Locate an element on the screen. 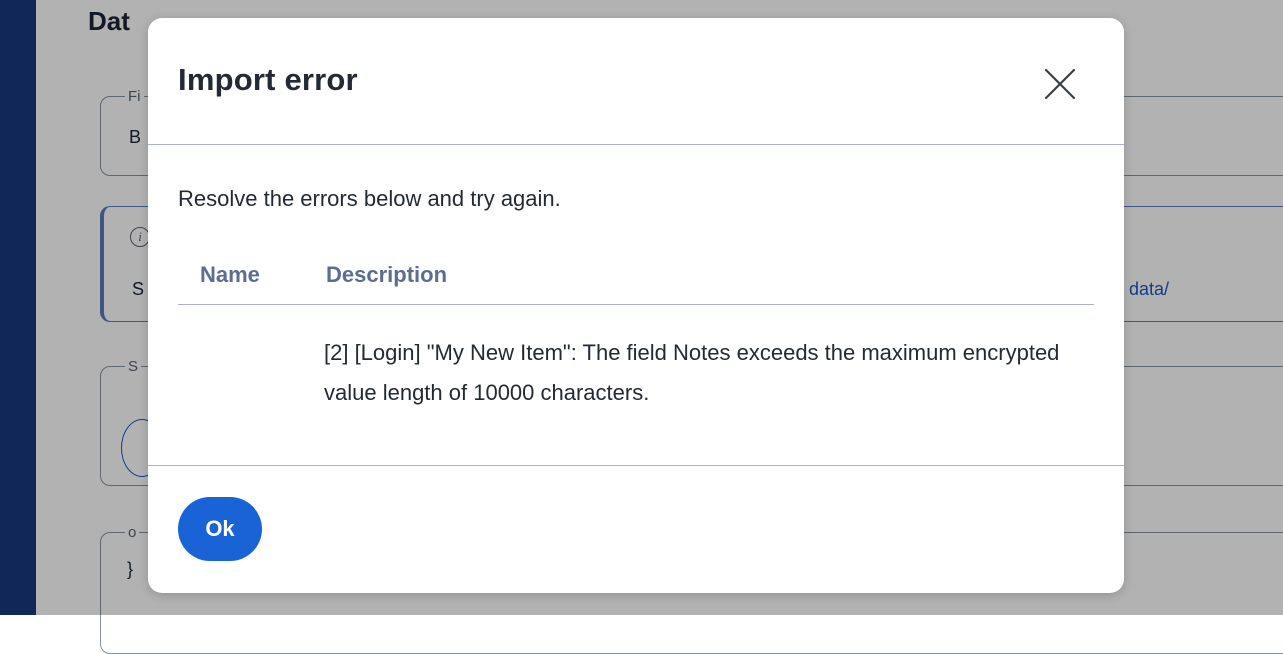 Image resolution: width=1283 pixels, height=654 pixels. dialog-header: Import error is located at coordinates (636, 81).